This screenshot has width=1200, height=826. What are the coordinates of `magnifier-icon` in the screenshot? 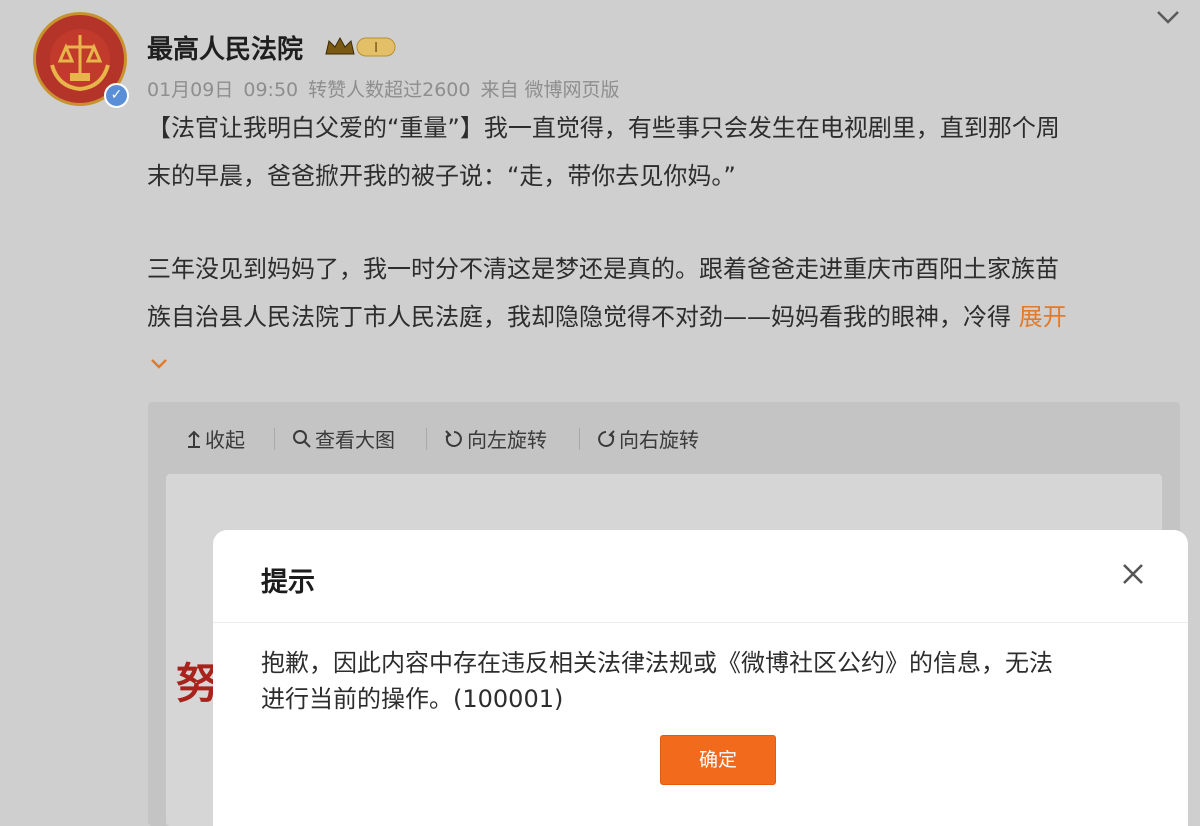 It's located at (302, 438).